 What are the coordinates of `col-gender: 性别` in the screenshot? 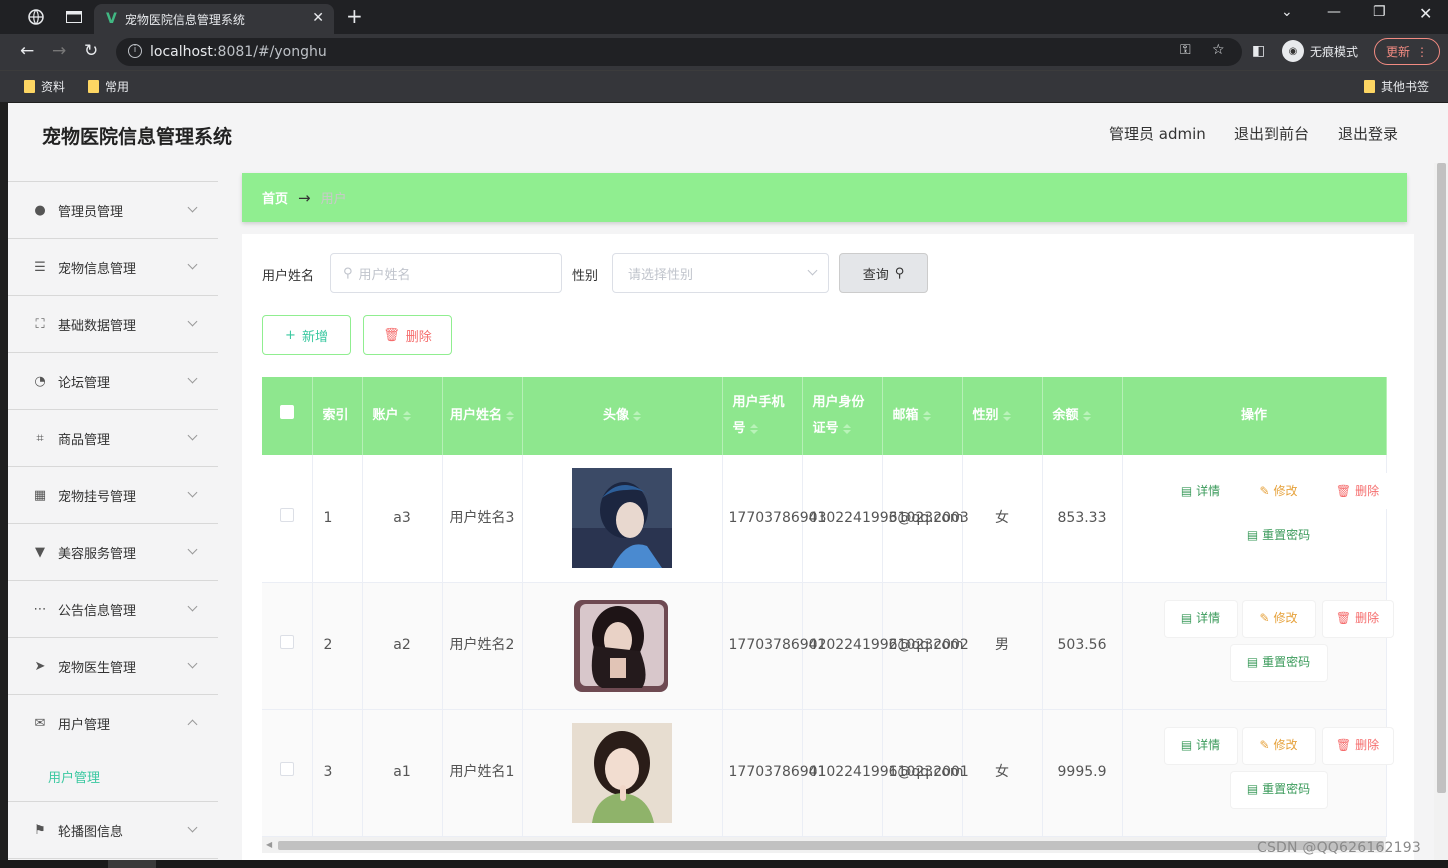 It's located at (1002, 416).